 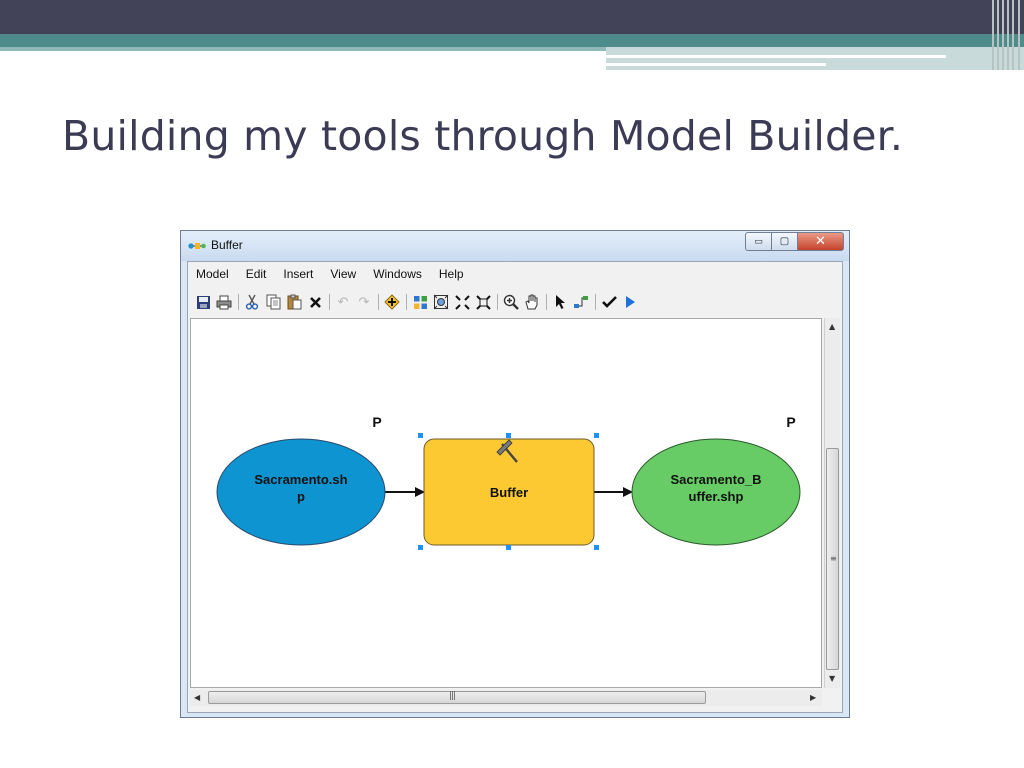 What do you see at coordinates (451, 274) in the screenshot?
I see `menu-help: Help` at bounding box center [451, 274].